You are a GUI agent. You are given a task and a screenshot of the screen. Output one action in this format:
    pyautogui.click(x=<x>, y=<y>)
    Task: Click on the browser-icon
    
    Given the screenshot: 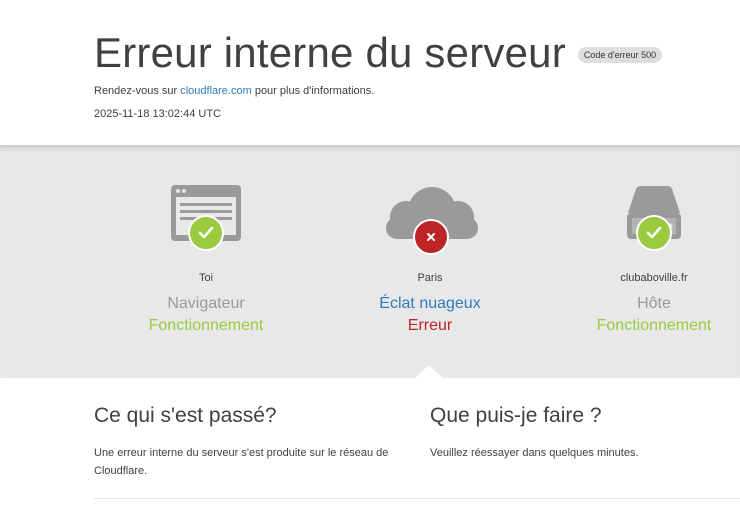 What is the action you would take?
    pyautogui.click(x=206, y=219)
    